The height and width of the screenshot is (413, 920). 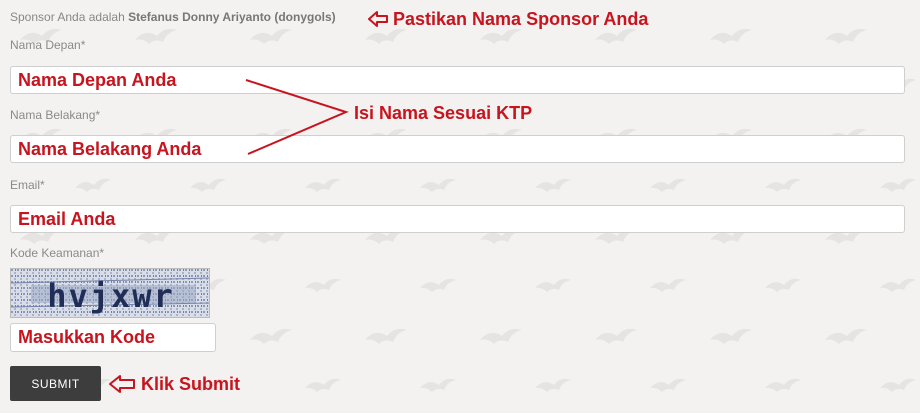 I want to click on annotation-bracket-lines, so click(x=297, y=117).